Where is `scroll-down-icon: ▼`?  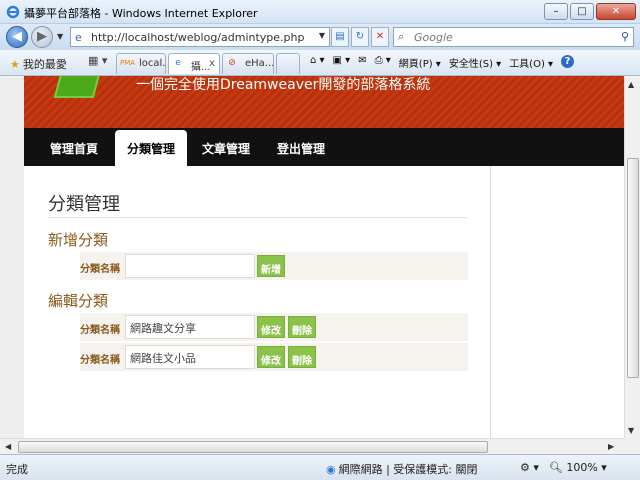 scroll-down-icon: ▼ is located at coordinates (631, 430).